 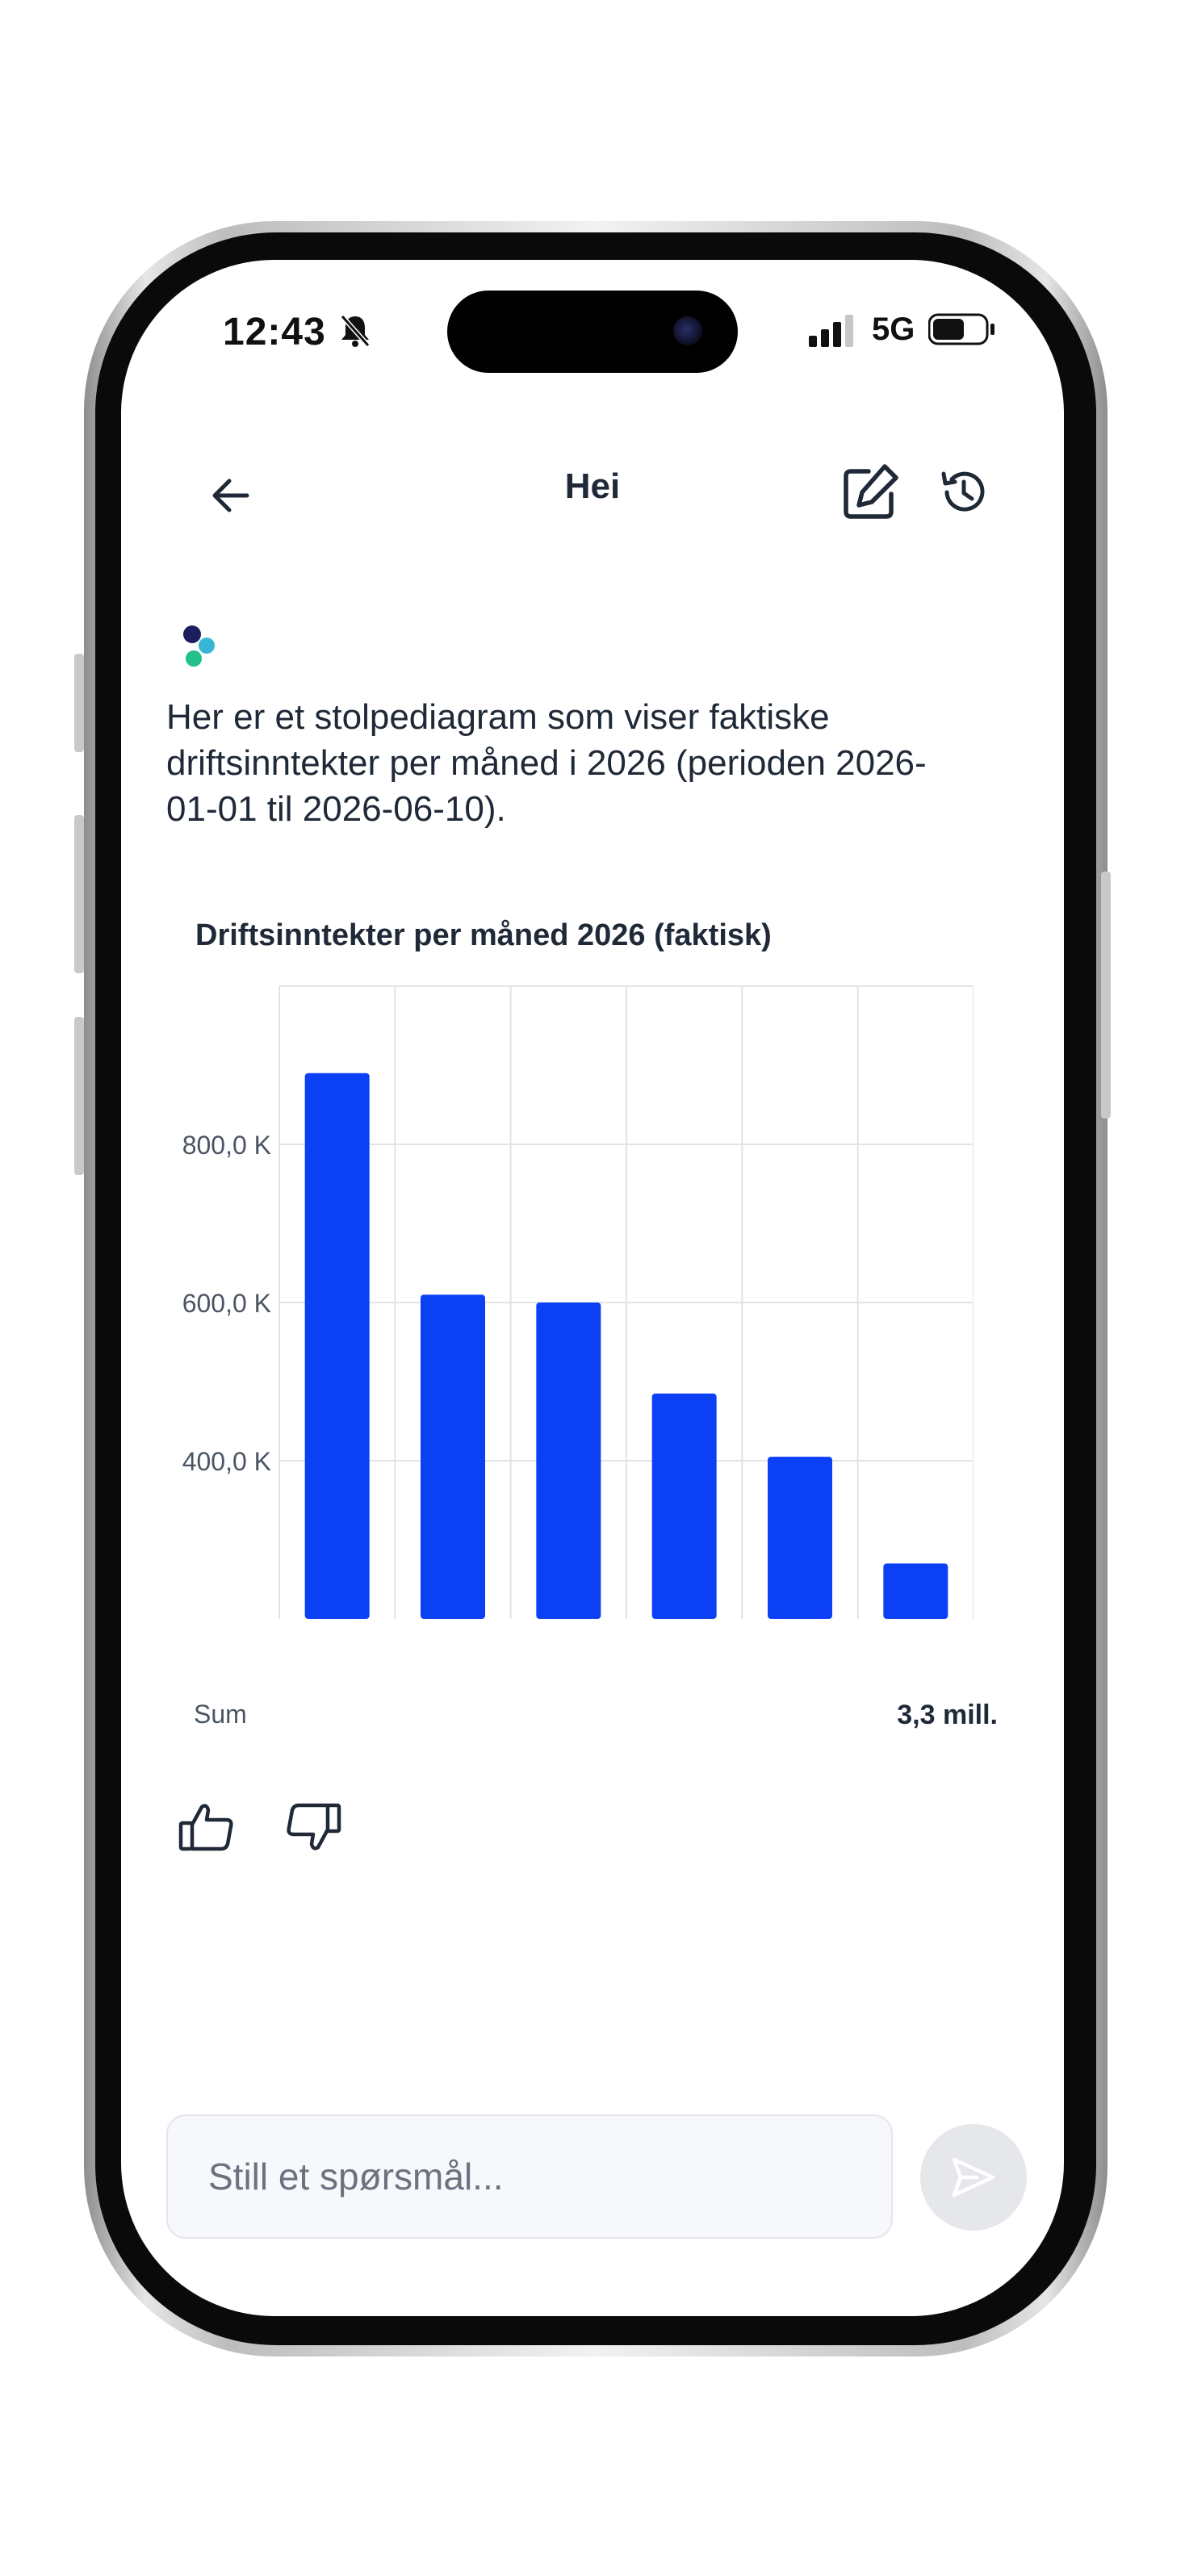 I want to click on volume-down-button, so click(x=79, y=1096).